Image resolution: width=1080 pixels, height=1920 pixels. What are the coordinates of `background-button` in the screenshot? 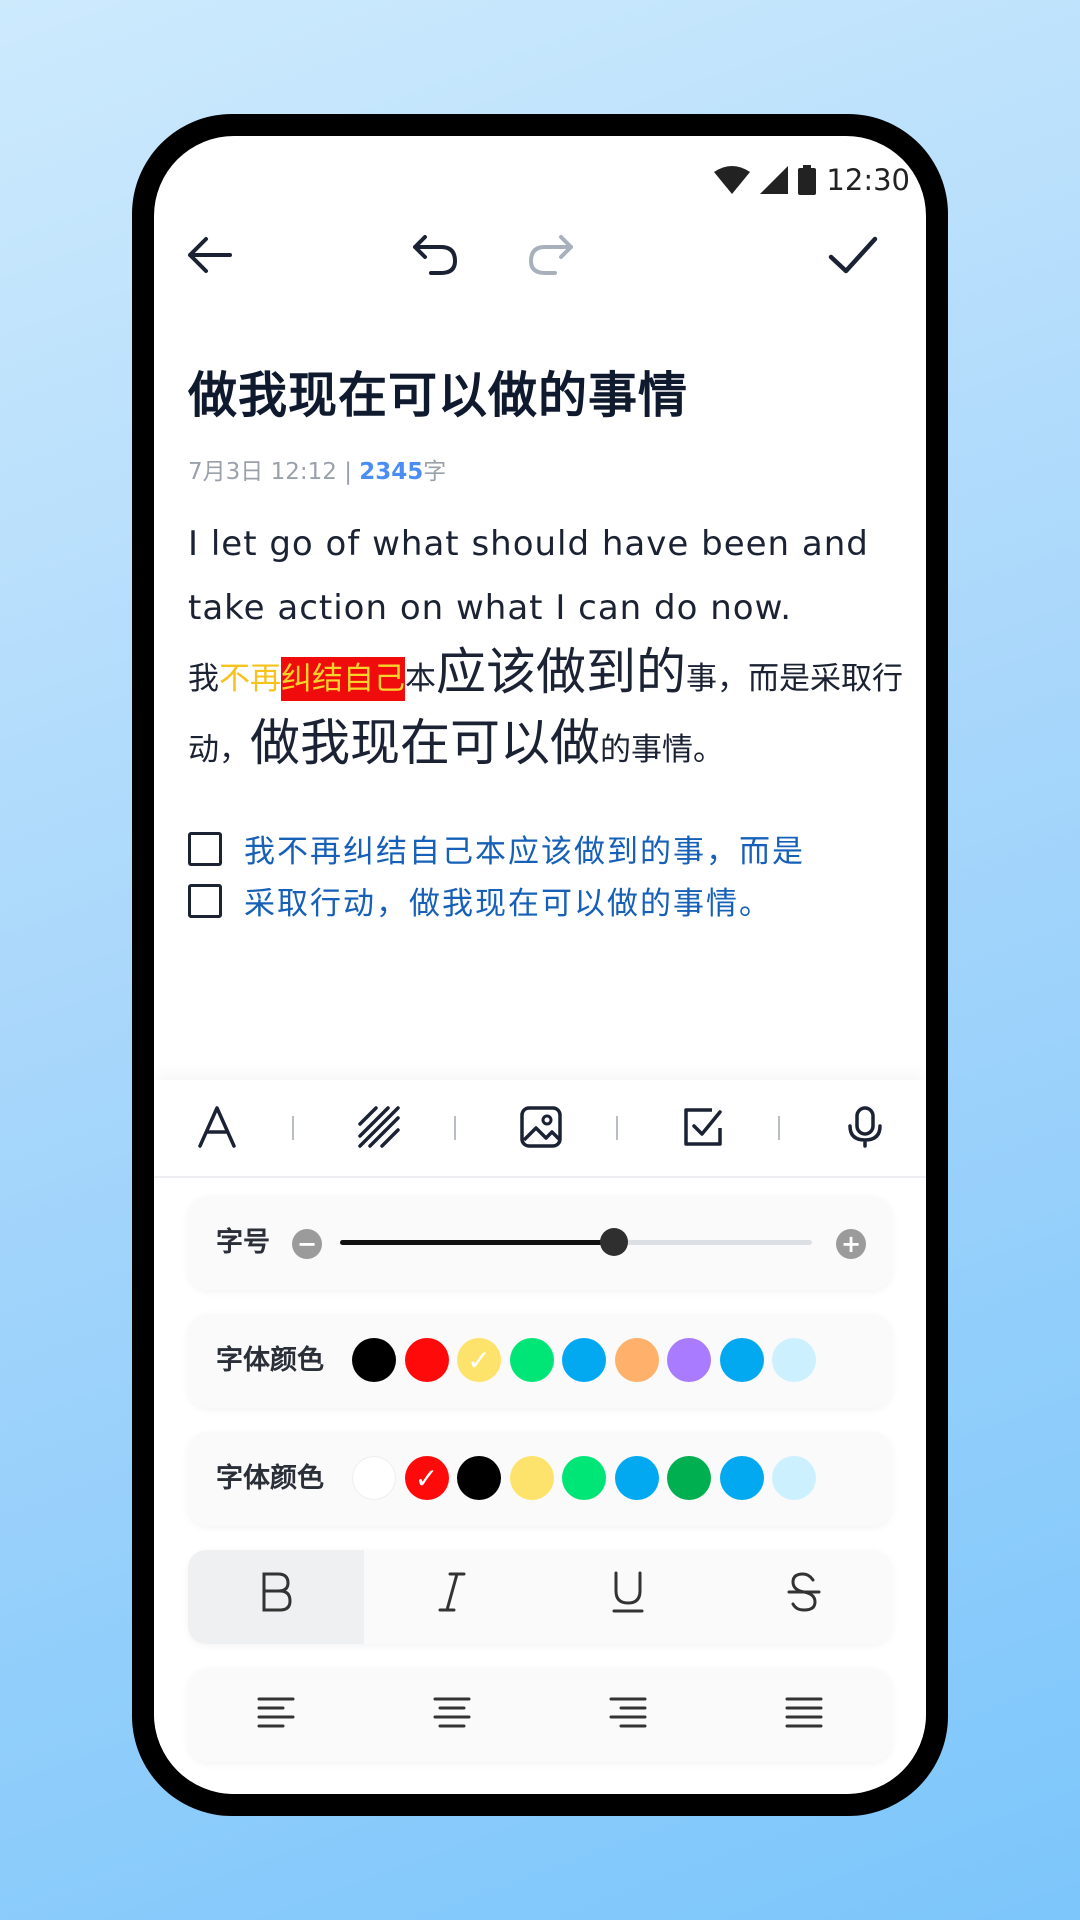 It's located at (379, 1129).